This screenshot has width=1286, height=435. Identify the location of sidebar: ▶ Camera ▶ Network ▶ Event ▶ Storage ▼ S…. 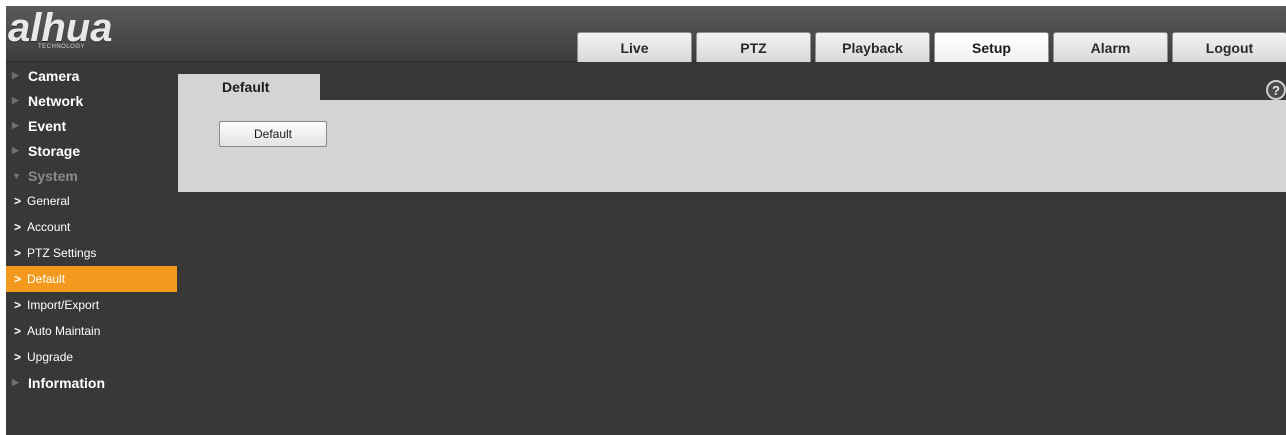
(91, 249).